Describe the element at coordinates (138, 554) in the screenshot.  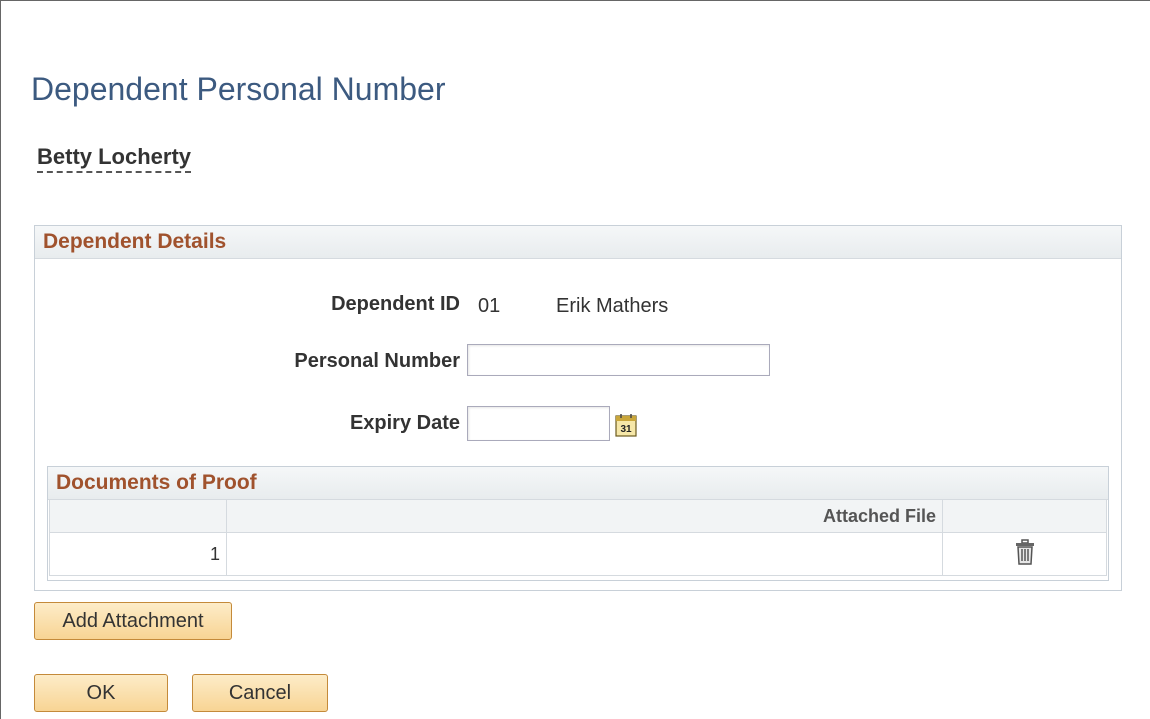
I see `row-number-cell: 1` at that location.